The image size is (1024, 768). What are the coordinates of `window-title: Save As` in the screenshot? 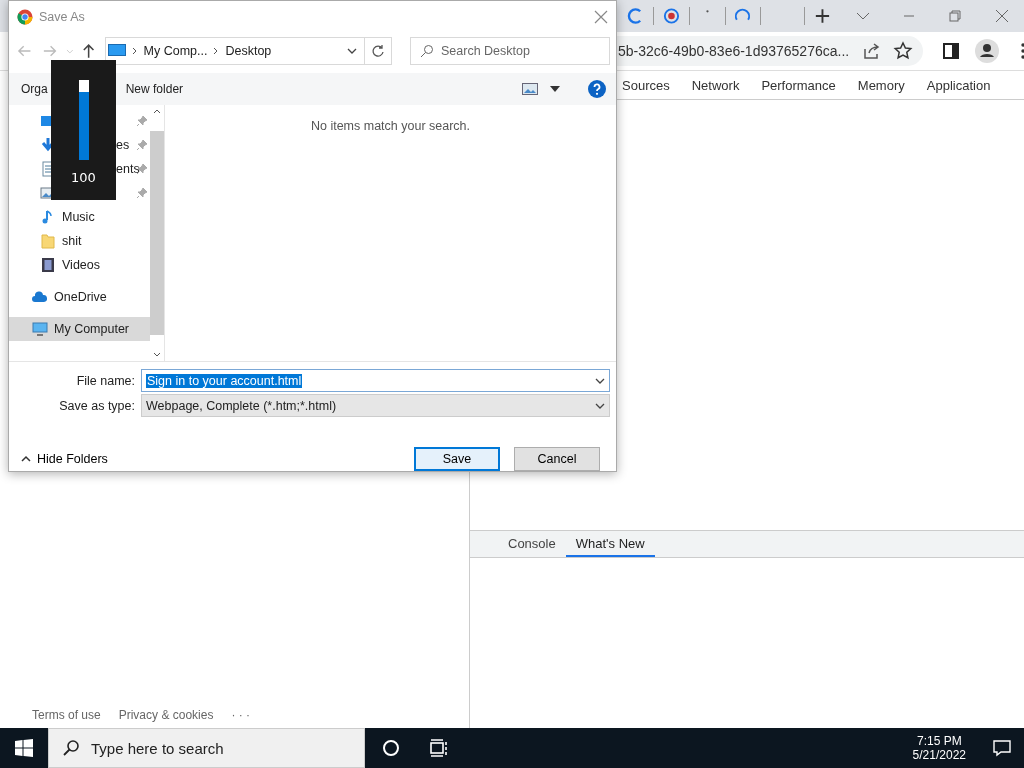 It's located at (62, 17).